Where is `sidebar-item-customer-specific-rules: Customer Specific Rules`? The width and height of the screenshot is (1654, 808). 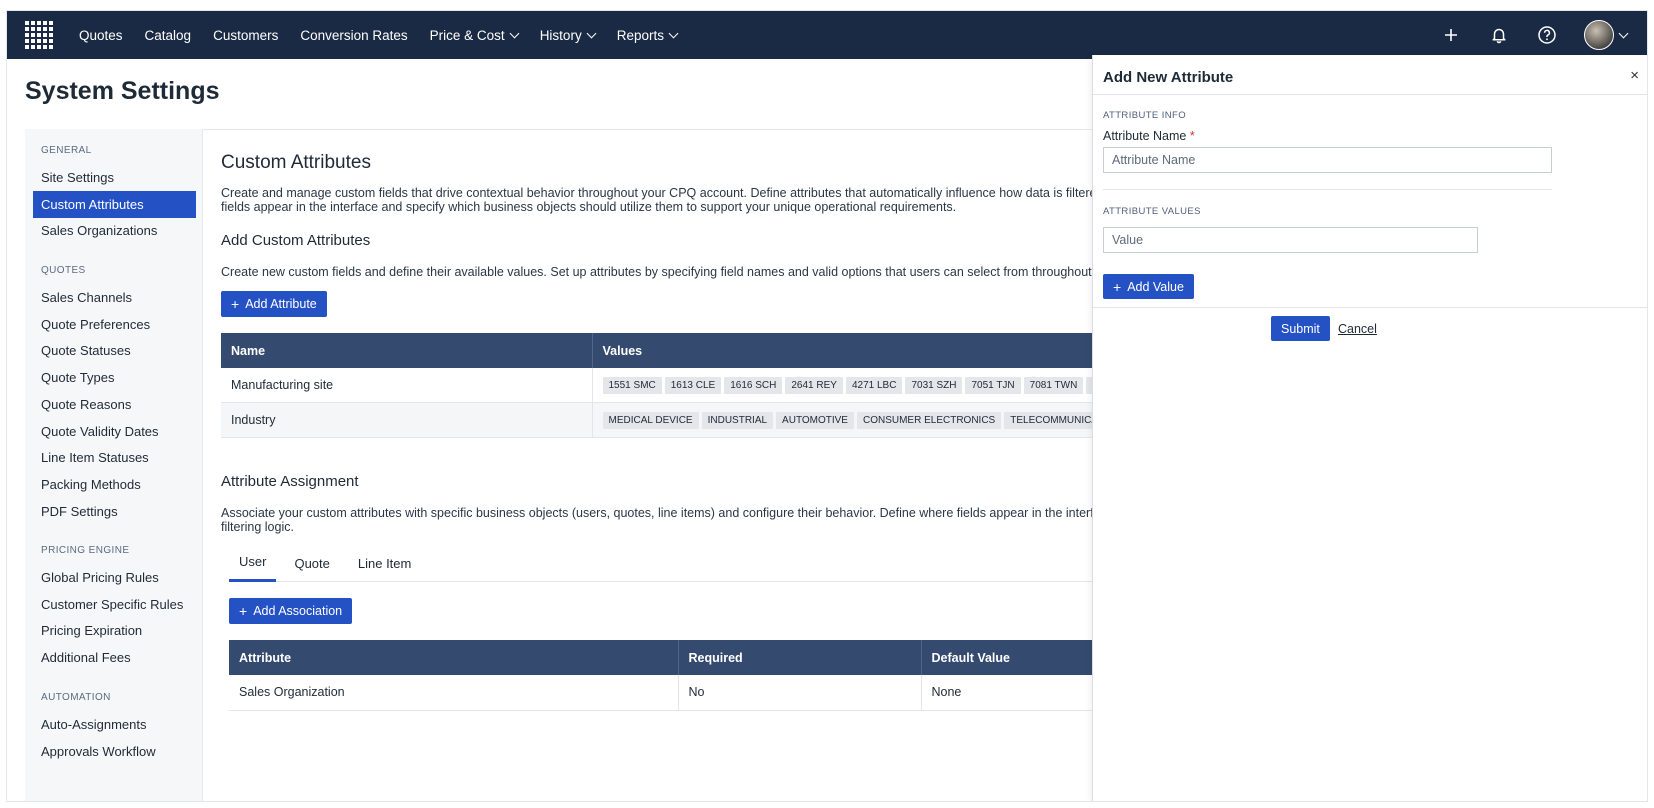 sidebar-item-customer-specific-rules: Customer Specific Rules is located at coordinates (114, 604).